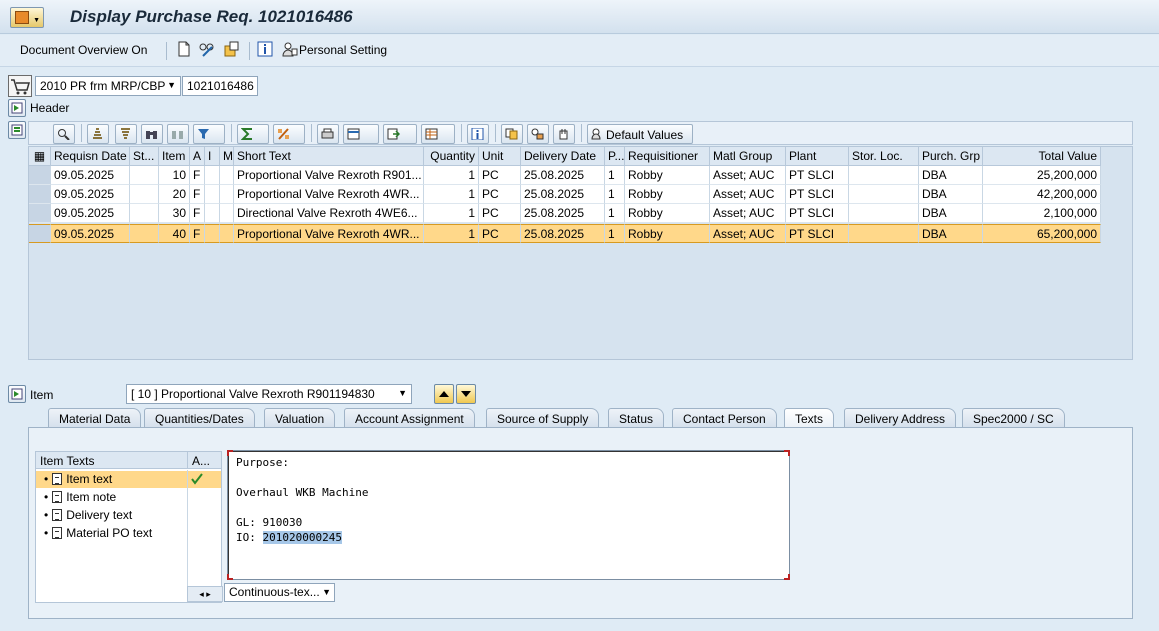 The width and height of the screenshot is (1159, 631). What do you see at coordinates (579, 51) in the screenshot?
I see `app-toolbar: Document Overview On Personal Setting` at bounding box center [579, 51].